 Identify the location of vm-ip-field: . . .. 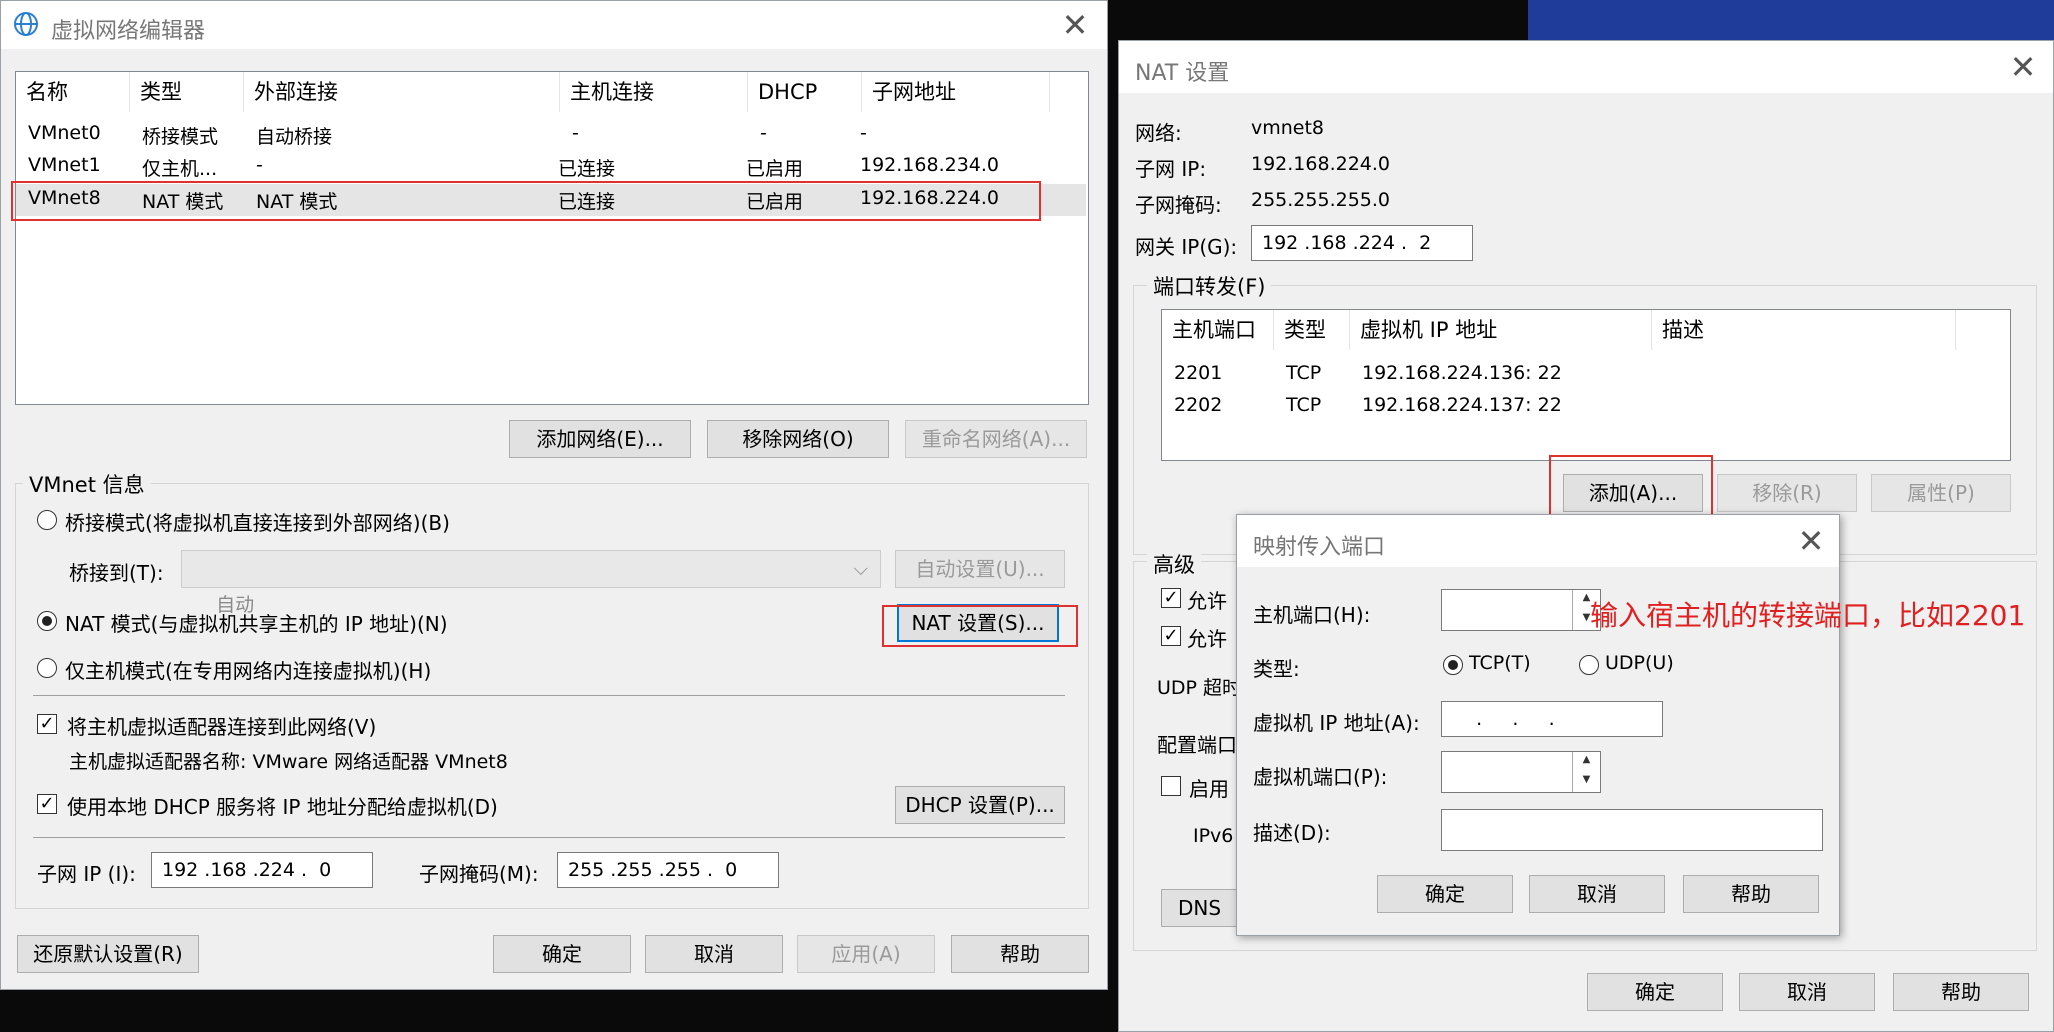
(1552, 719).